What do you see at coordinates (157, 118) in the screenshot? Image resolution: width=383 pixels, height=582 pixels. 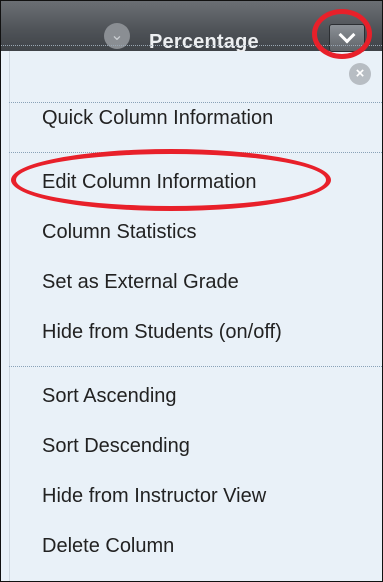 I see `menu-item-quick-column-information: Quick Column Information` at bounding box center [157, 118].